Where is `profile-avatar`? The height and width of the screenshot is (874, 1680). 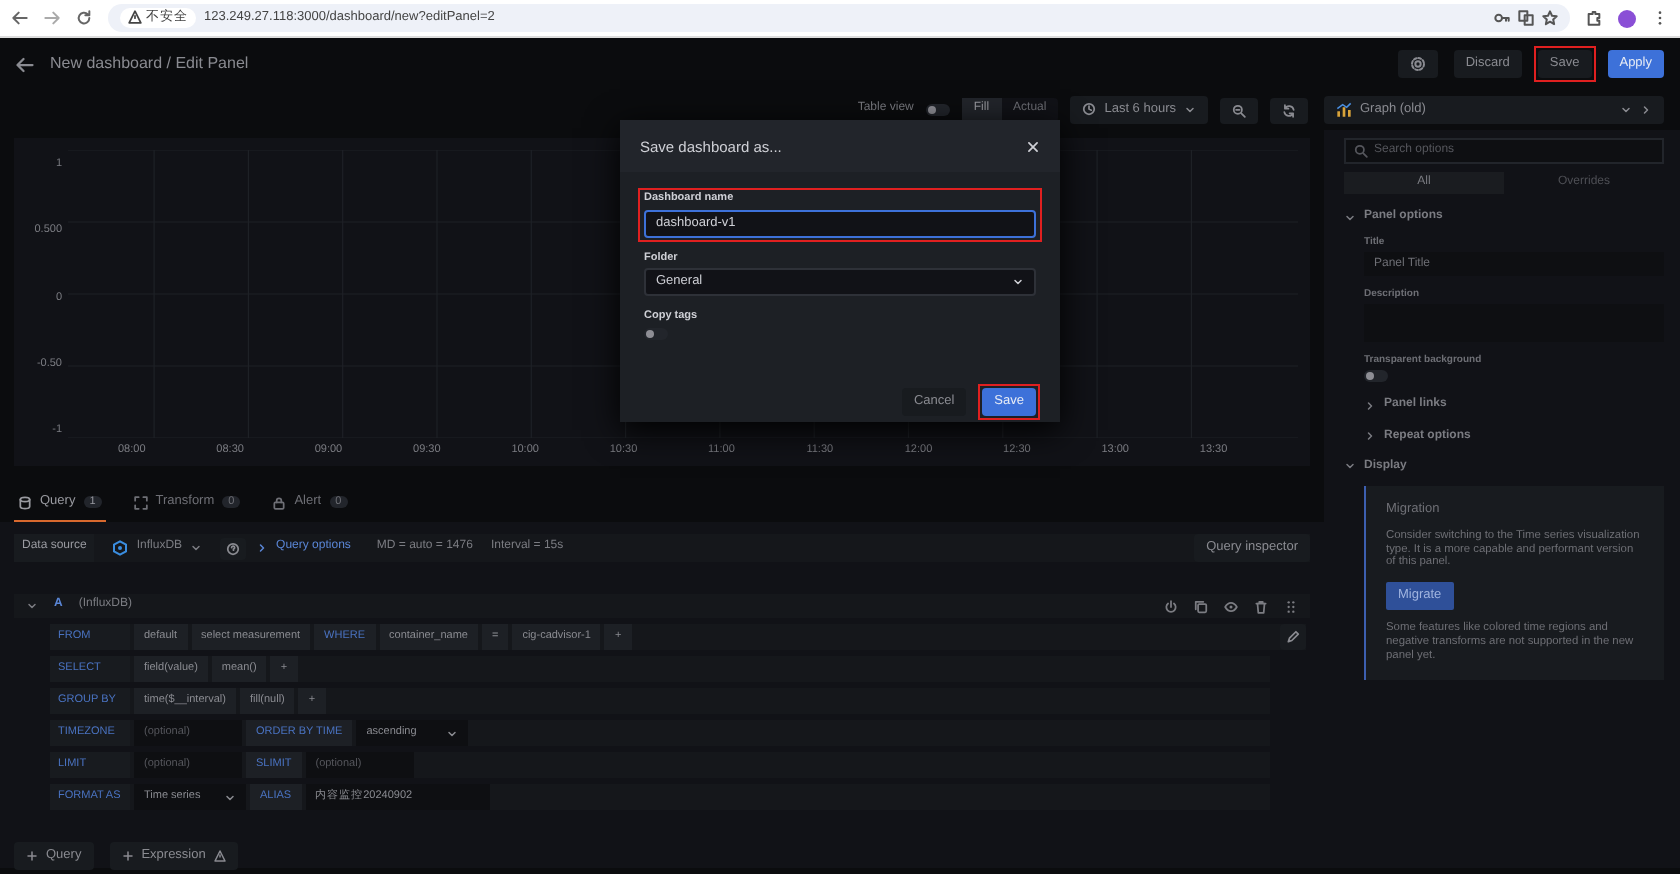 profile-avatar is located at coordinates (1627, 18).